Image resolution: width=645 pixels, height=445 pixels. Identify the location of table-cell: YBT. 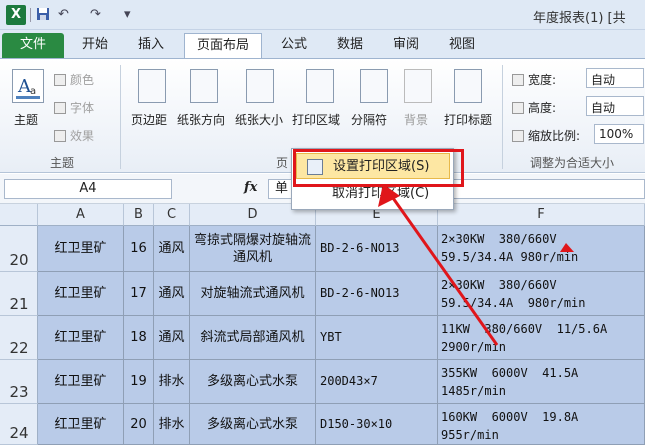
(377, 338).